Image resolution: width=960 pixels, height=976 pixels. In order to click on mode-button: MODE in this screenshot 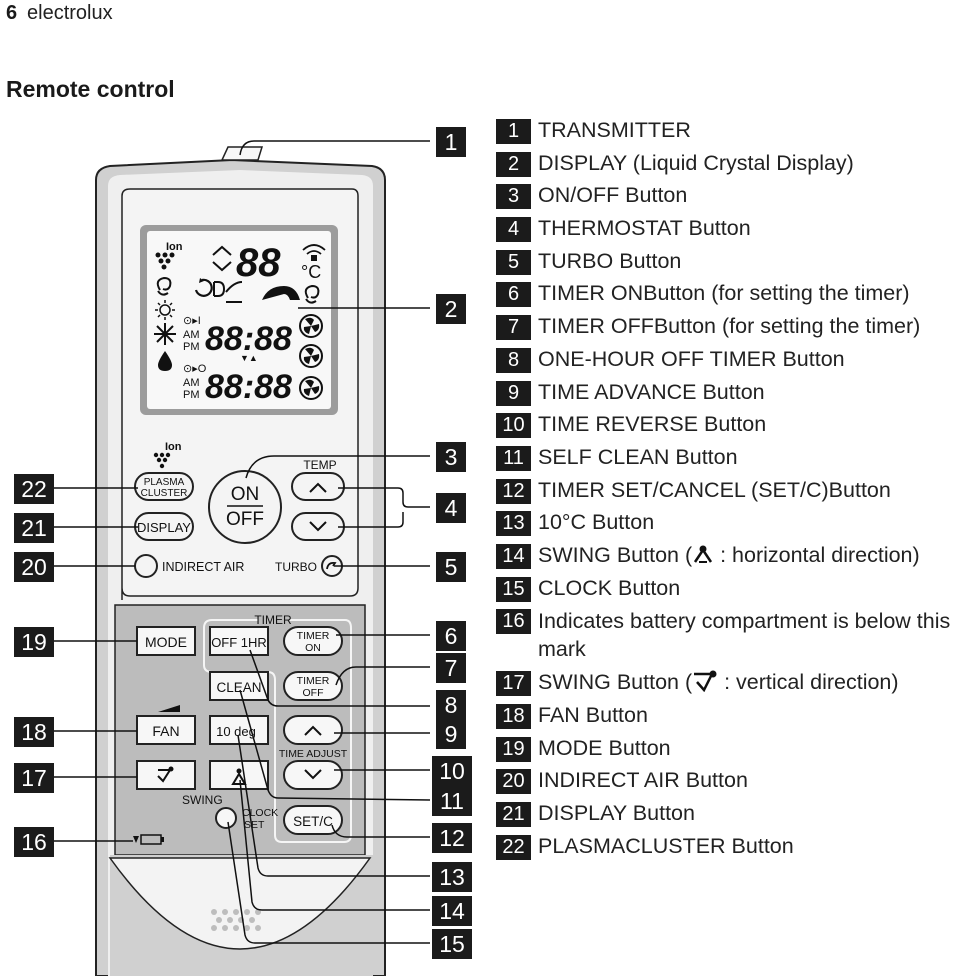, I will do `click(166, 641)`.